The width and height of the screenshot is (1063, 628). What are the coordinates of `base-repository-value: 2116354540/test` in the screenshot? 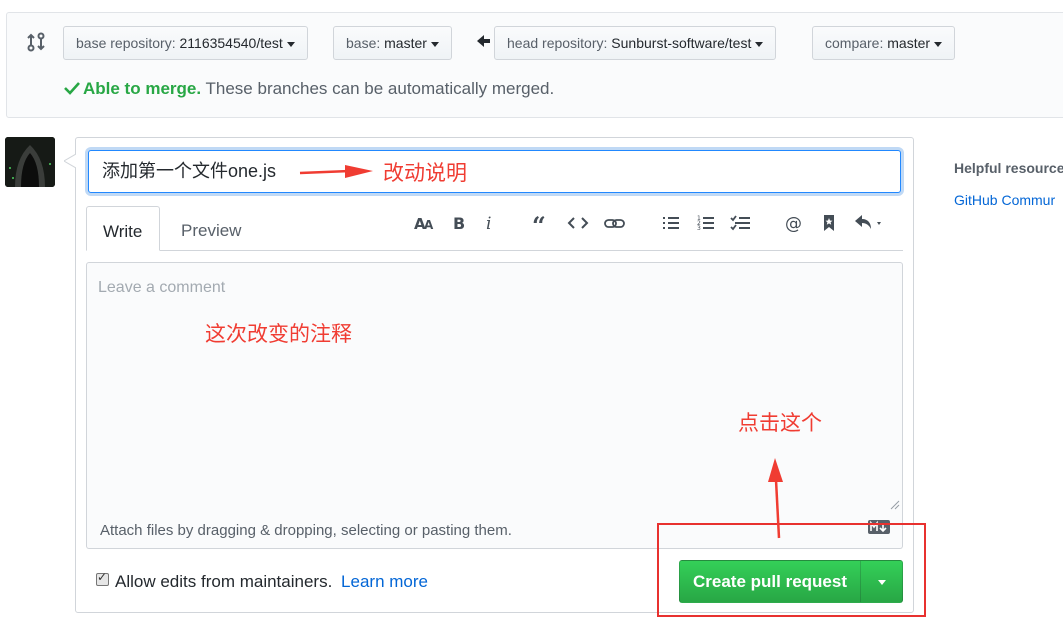 It's located at (231, 43).